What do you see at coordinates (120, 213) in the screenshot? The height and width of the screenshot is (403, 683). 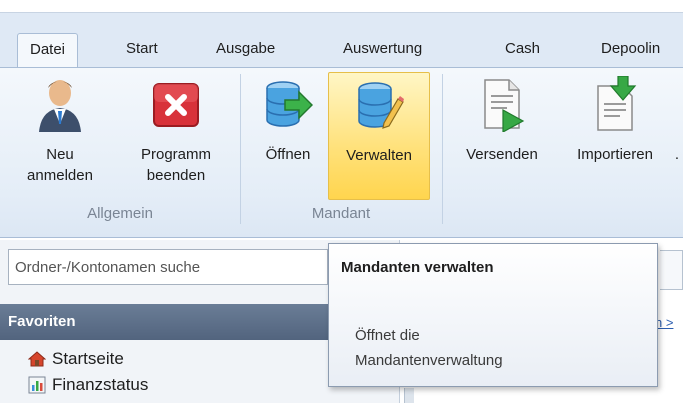 I see `group-label-allgemein: Allgemein` at bounding box center [120, 213].